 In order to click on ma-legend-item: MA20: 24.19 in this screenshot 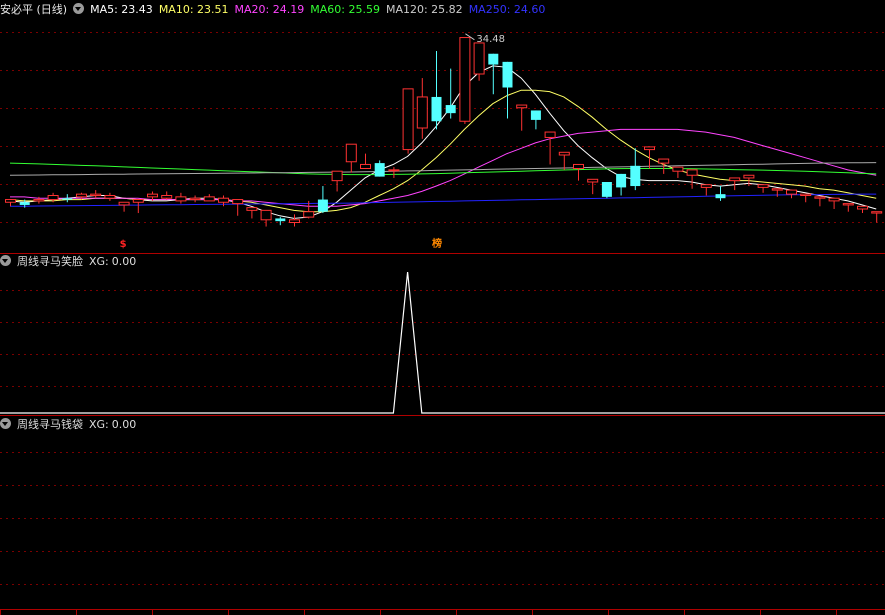, I will do `click(269, 9)`.